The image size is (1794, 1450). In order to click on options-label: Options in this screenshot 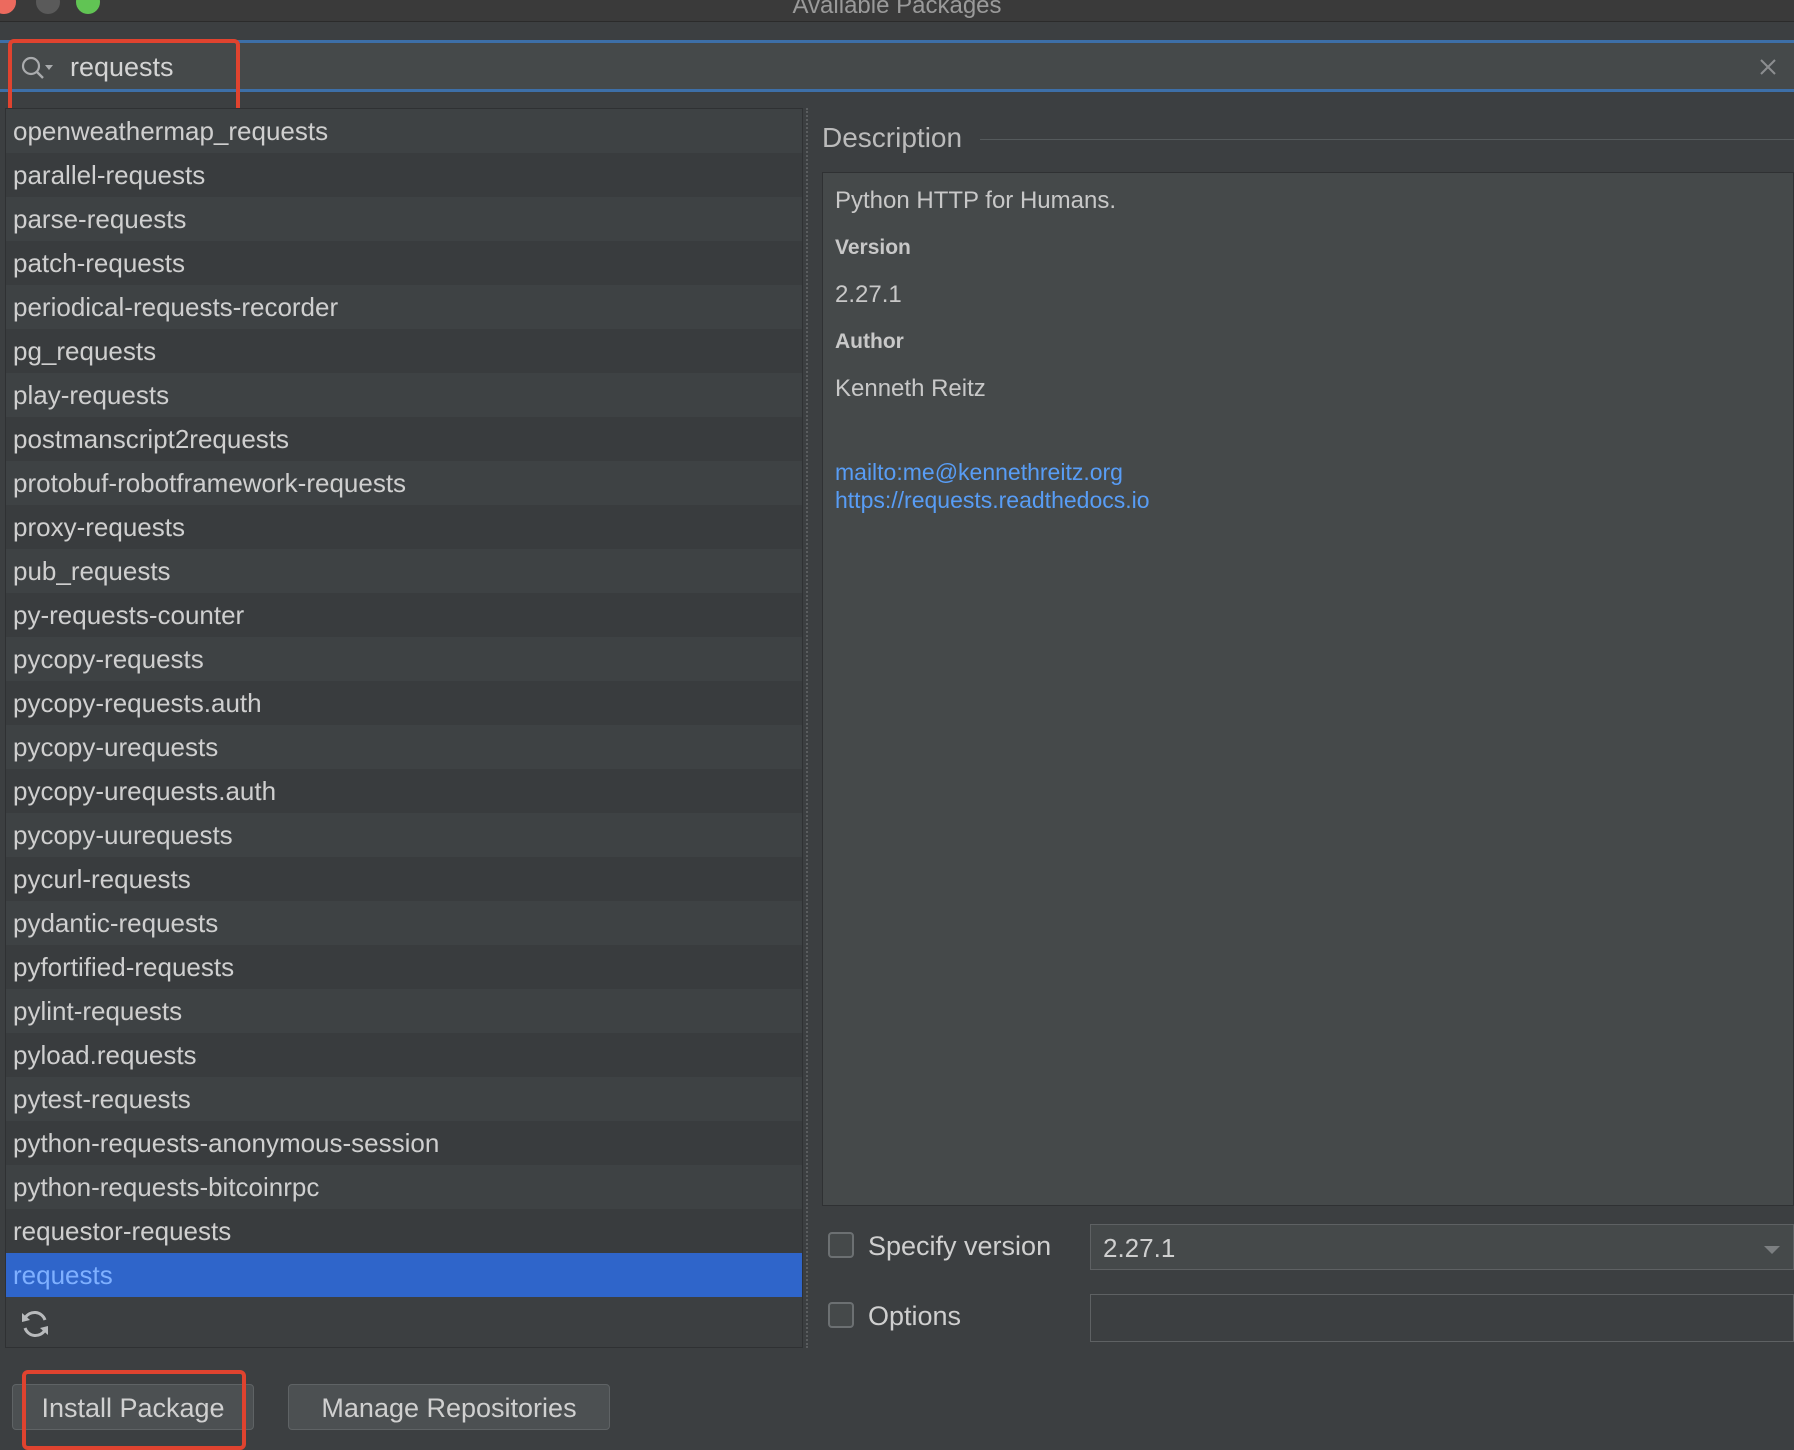, I will do `click(915, 1316)`.